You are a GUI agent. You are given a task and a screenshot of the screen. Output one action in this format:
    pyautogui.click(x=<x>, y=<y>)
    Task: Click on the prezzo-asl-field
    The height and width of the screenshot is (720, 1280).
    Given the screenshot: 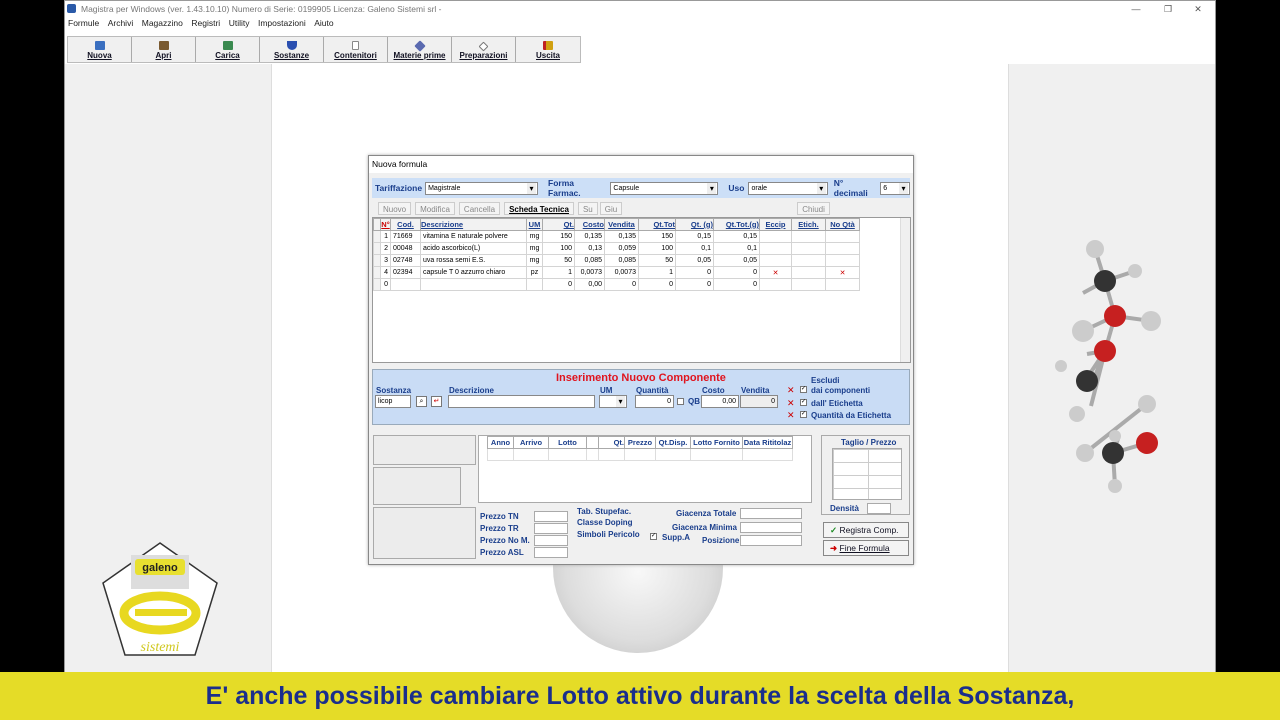 What is the action you would take?
    pyautogui.click(x=551, y=552)
    